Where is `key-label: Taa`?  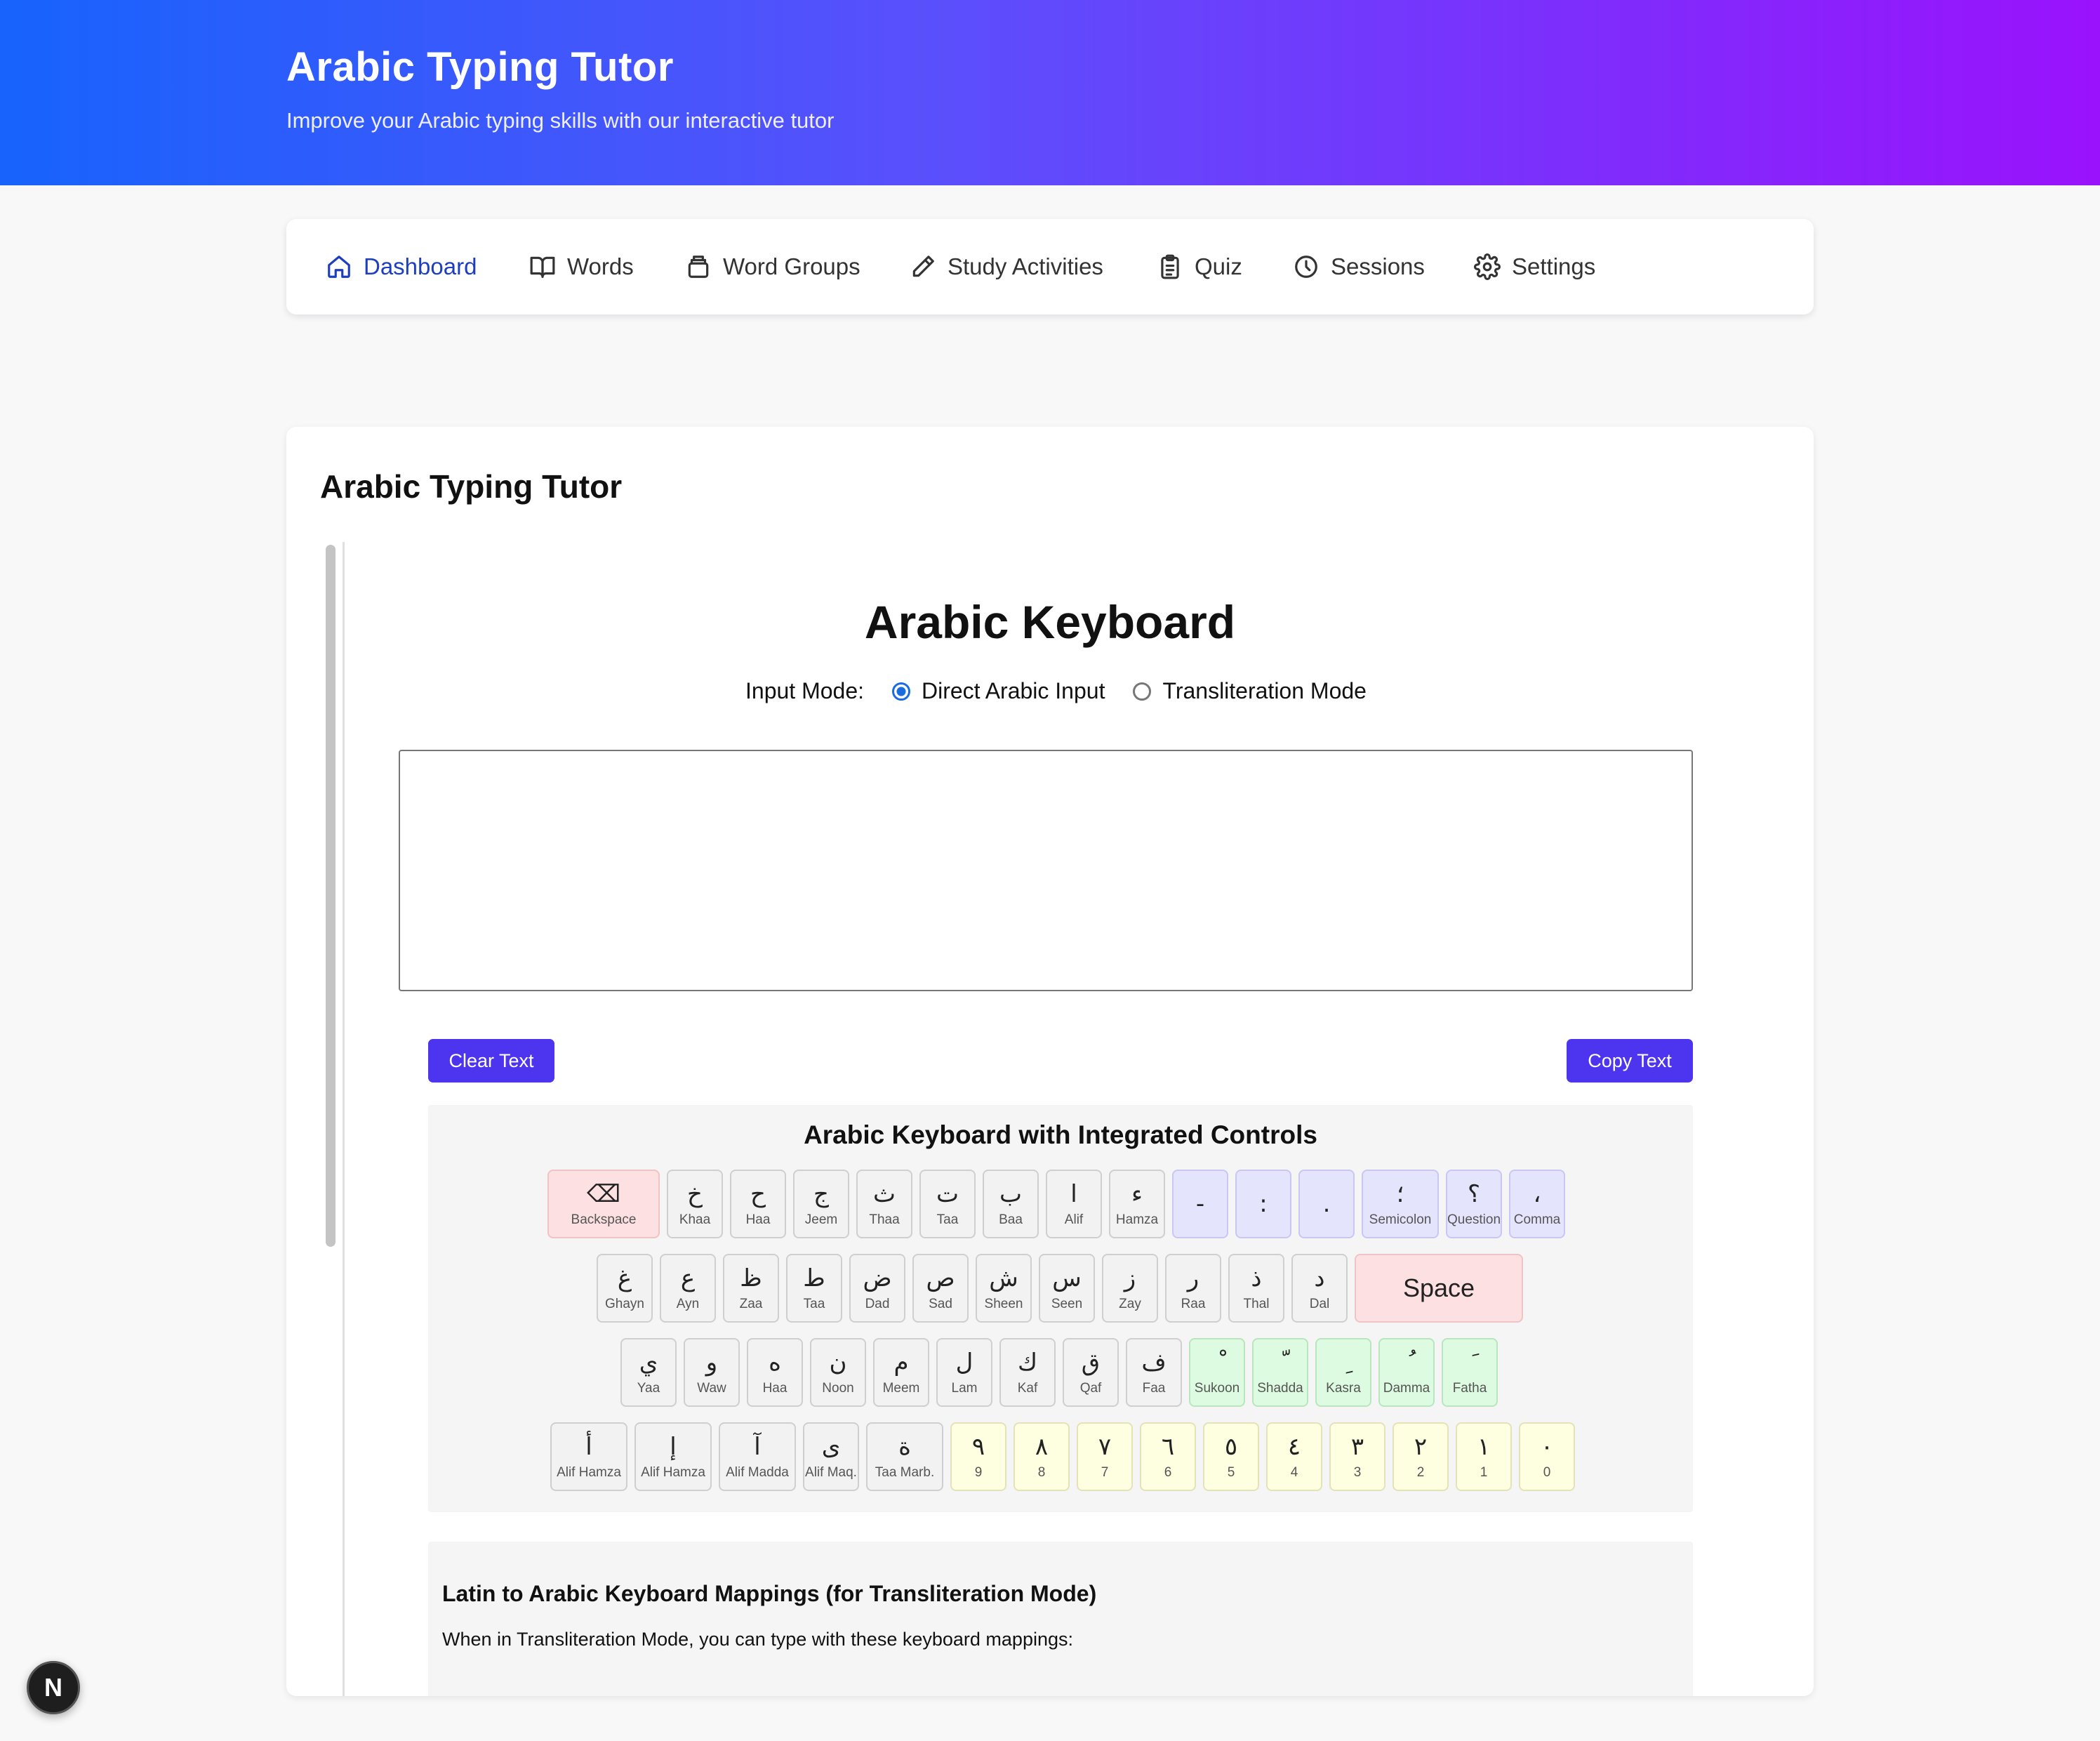 key-label: Taa is located at coordinates (947, 1220).